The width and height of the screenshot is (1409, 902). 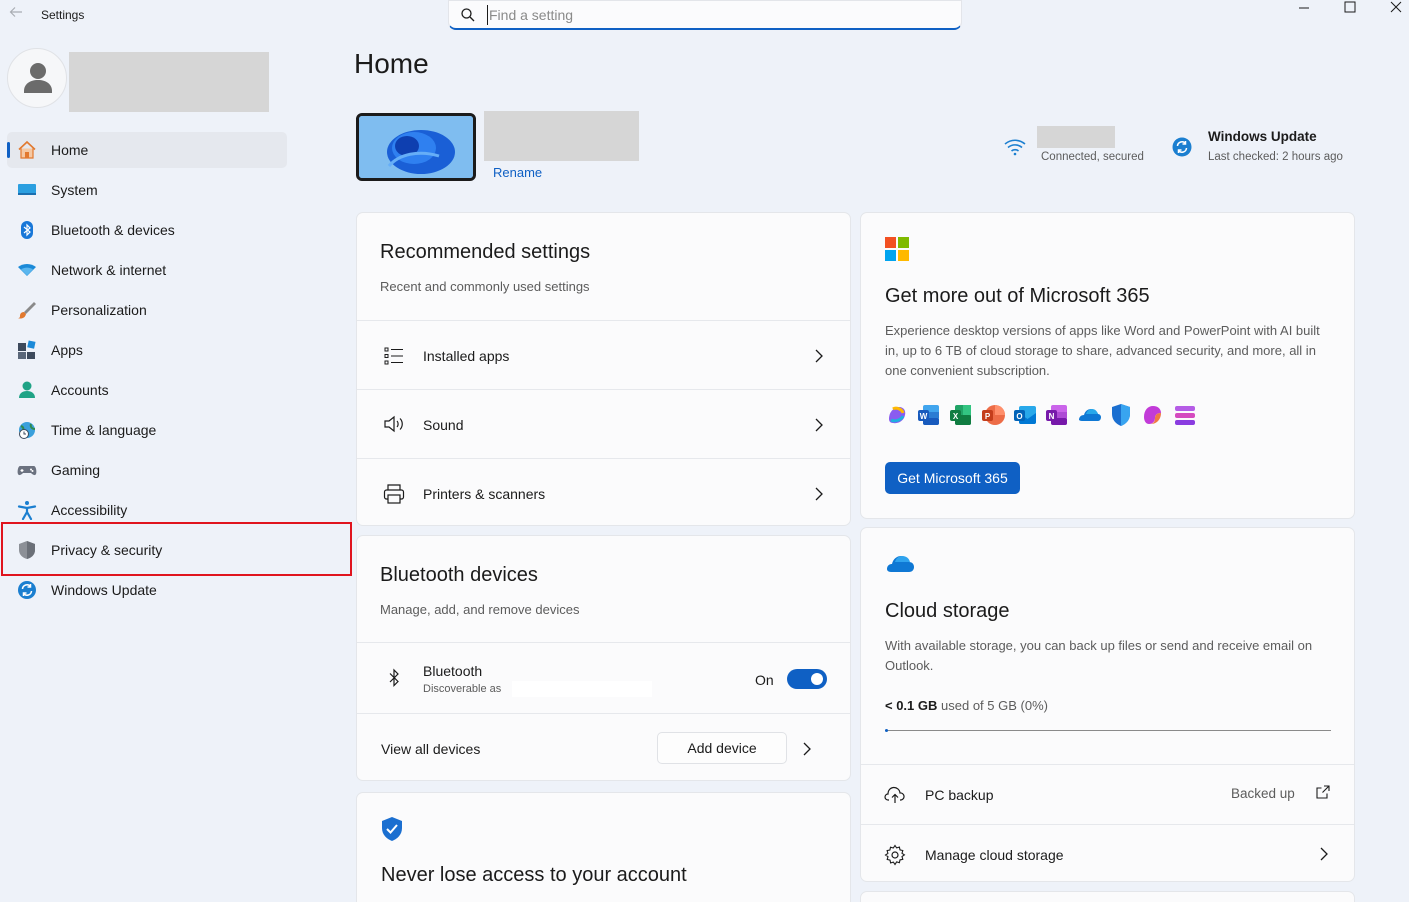 I want to click on accessibility-icon, so click(x=27, y=510).